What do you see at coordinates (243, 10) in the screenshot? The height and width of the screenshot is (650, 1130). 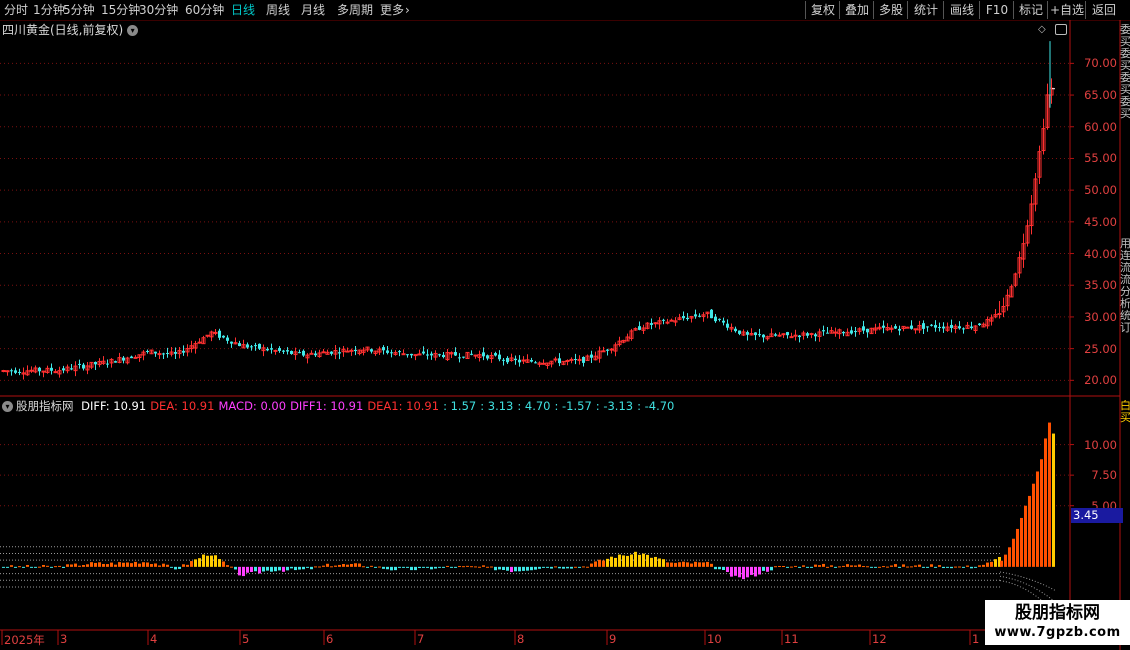 I see `period-tab-daily: 日线` at bounding box center [243, 10].